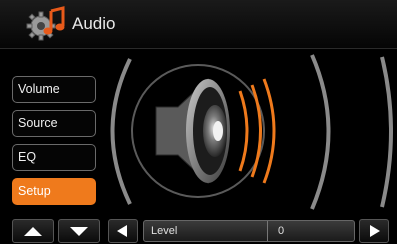 The height and width of the screenshot is (244, 397). I want to click on scroll-down-button, so click(79, 231).